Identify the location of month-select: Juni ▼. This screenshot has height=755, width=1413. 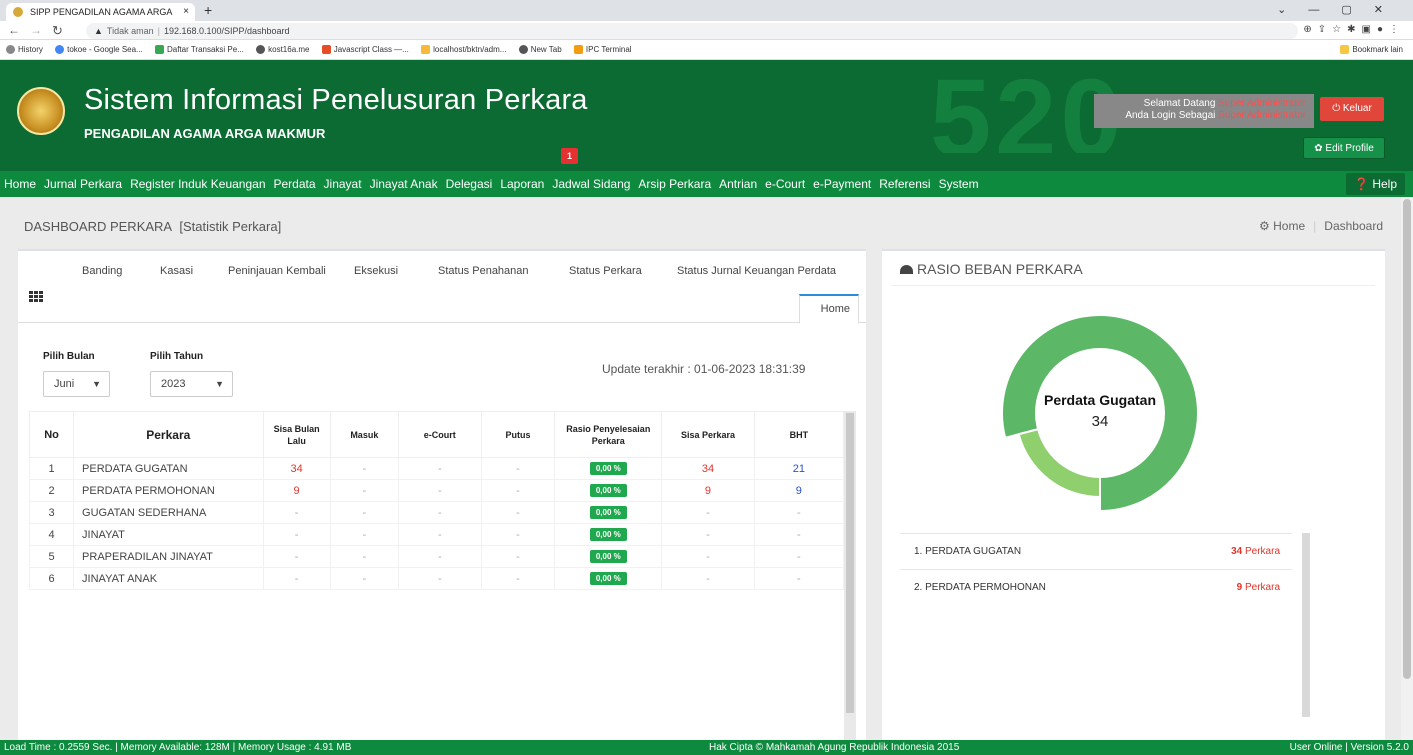
(76, 384).